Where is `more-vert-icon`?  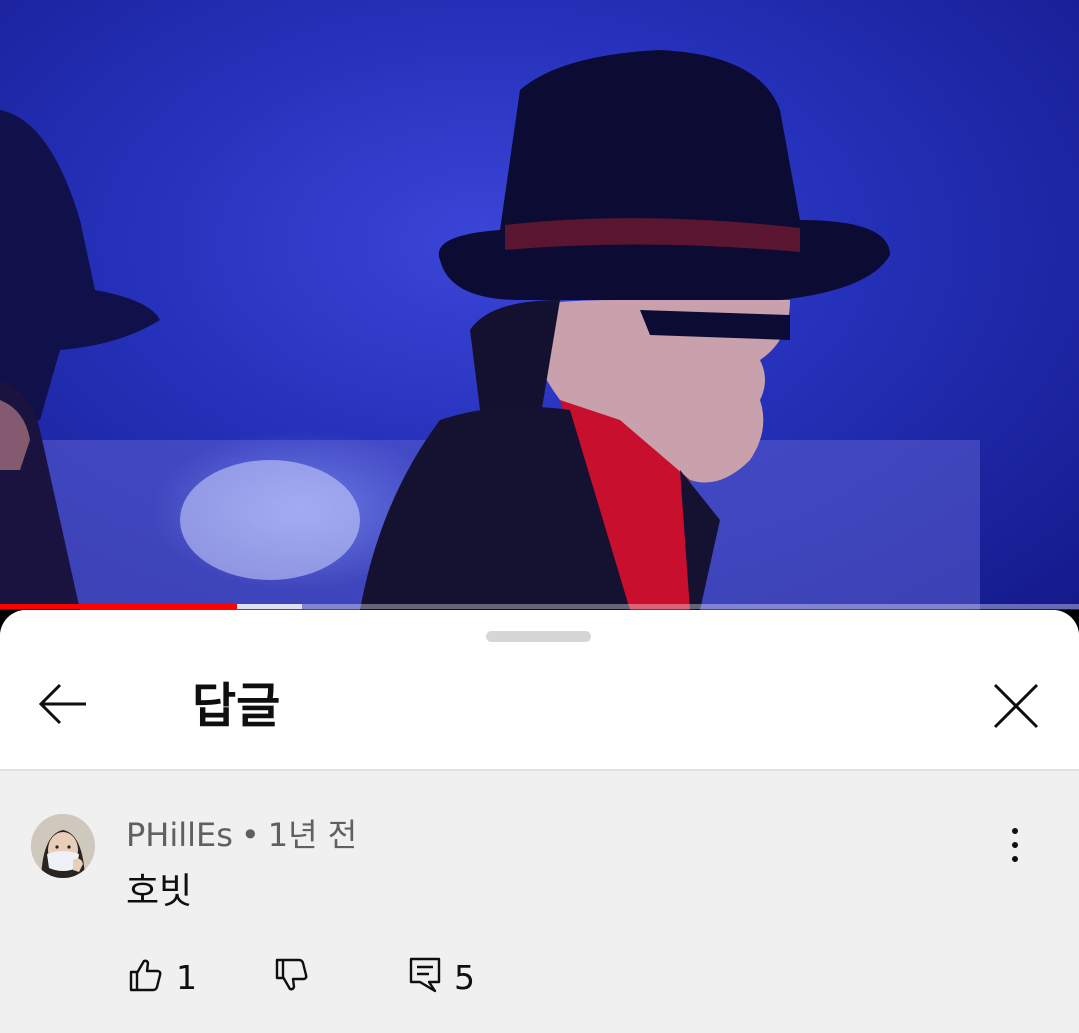 more-vert-icon is located at coordinates (1015, 845).